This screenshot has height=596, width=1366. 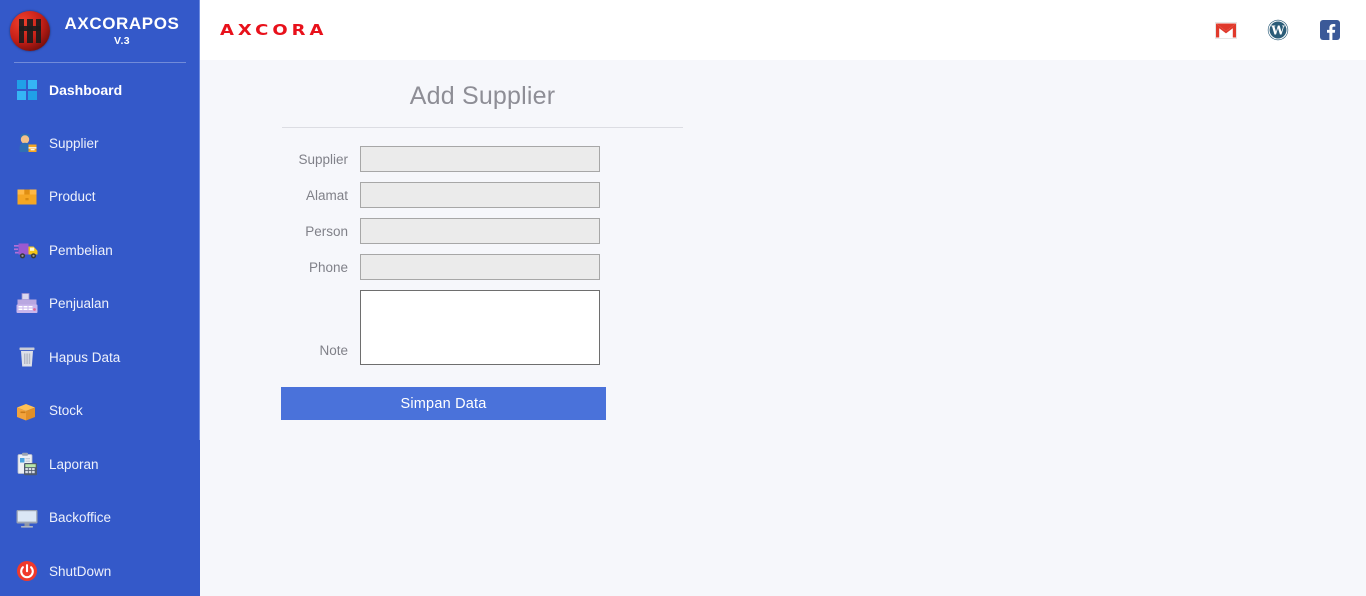 What do you see at coordinates (326, 231) in the screenshot?
I see `label-person: Person` at bounding box center [326, 231].